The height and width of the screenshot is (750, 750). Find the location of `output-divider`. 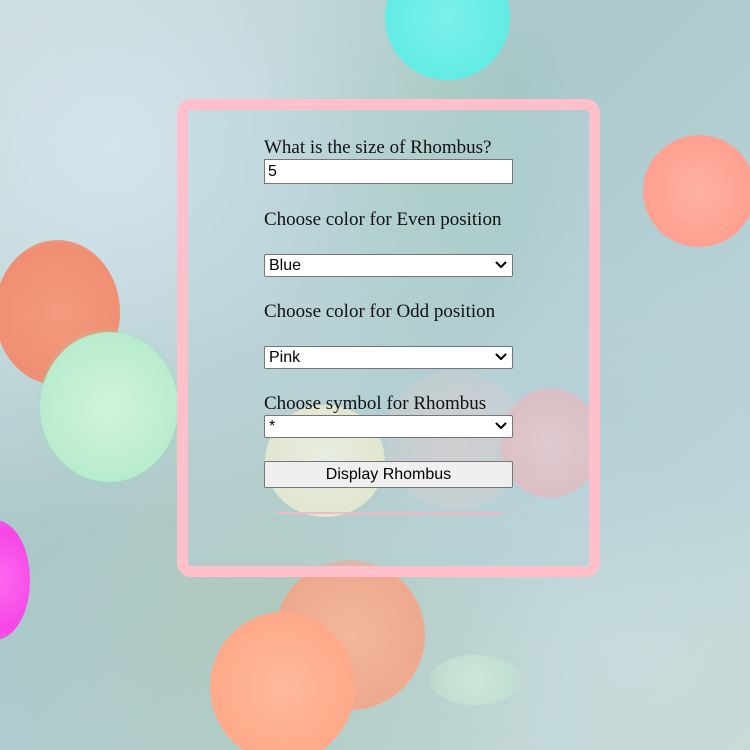

output-divider is located at coordinates (388, 513).